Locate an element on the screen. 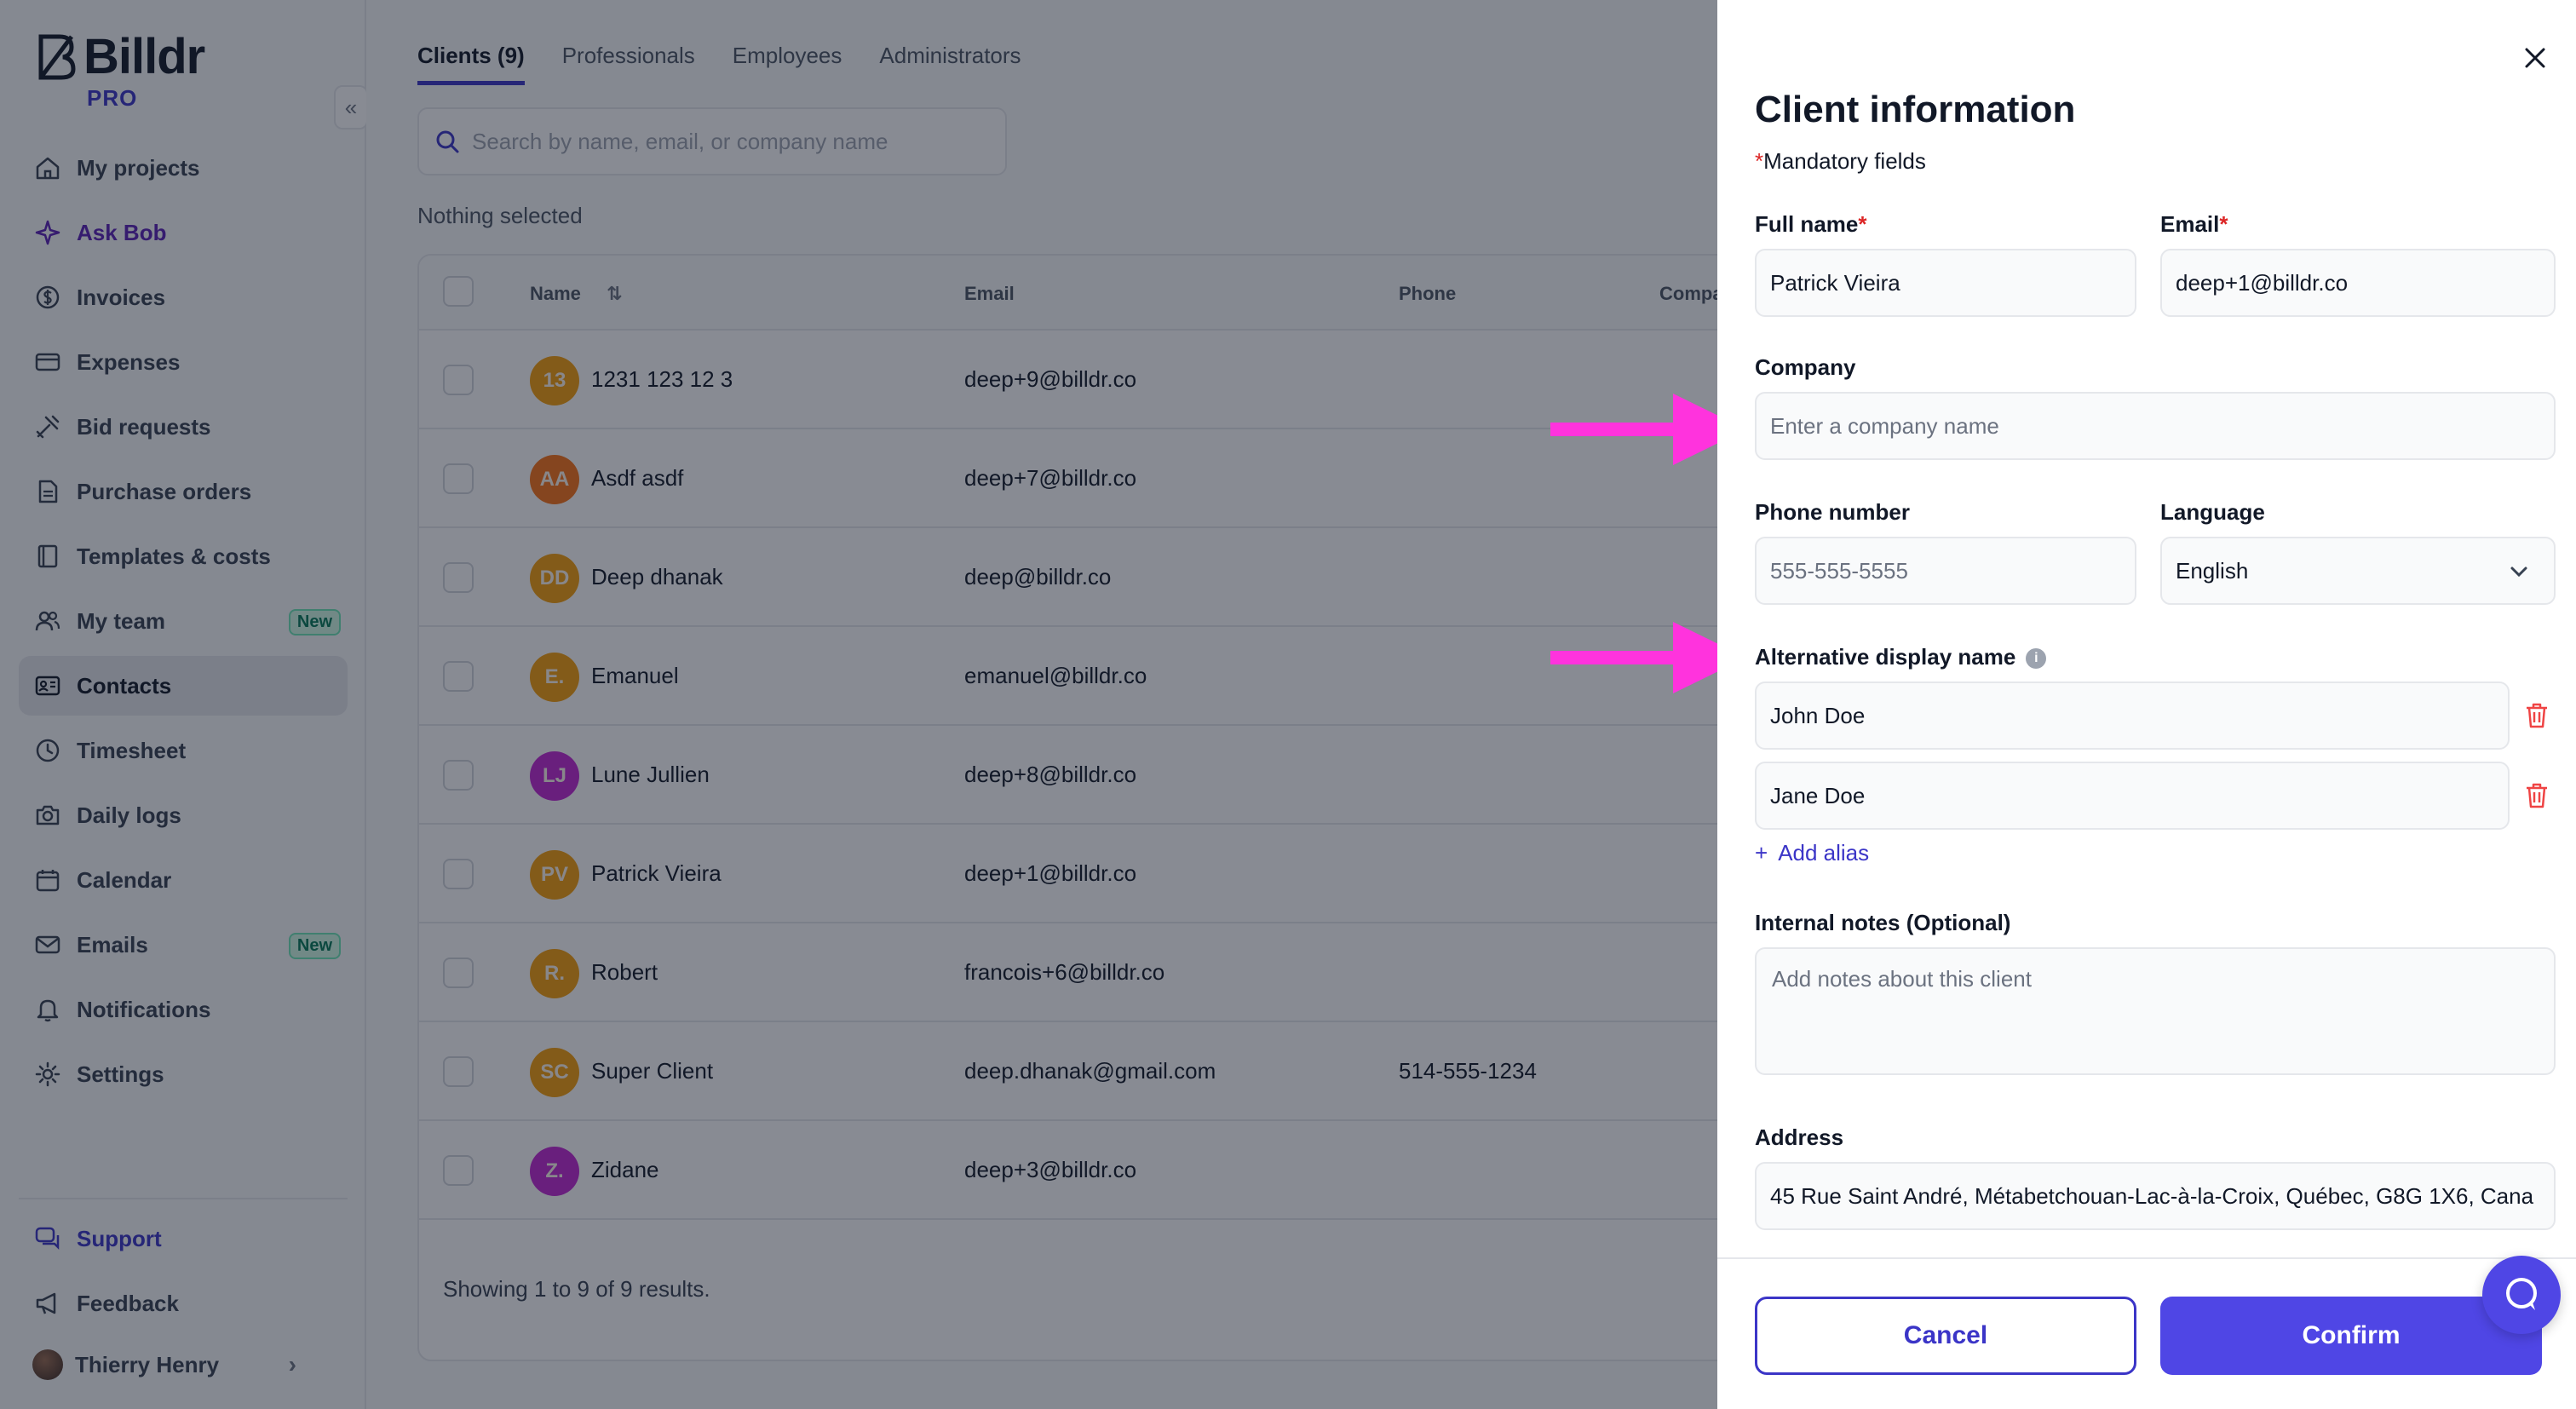  add-alias-label: Add alias is located at coordinates (1824, 853).